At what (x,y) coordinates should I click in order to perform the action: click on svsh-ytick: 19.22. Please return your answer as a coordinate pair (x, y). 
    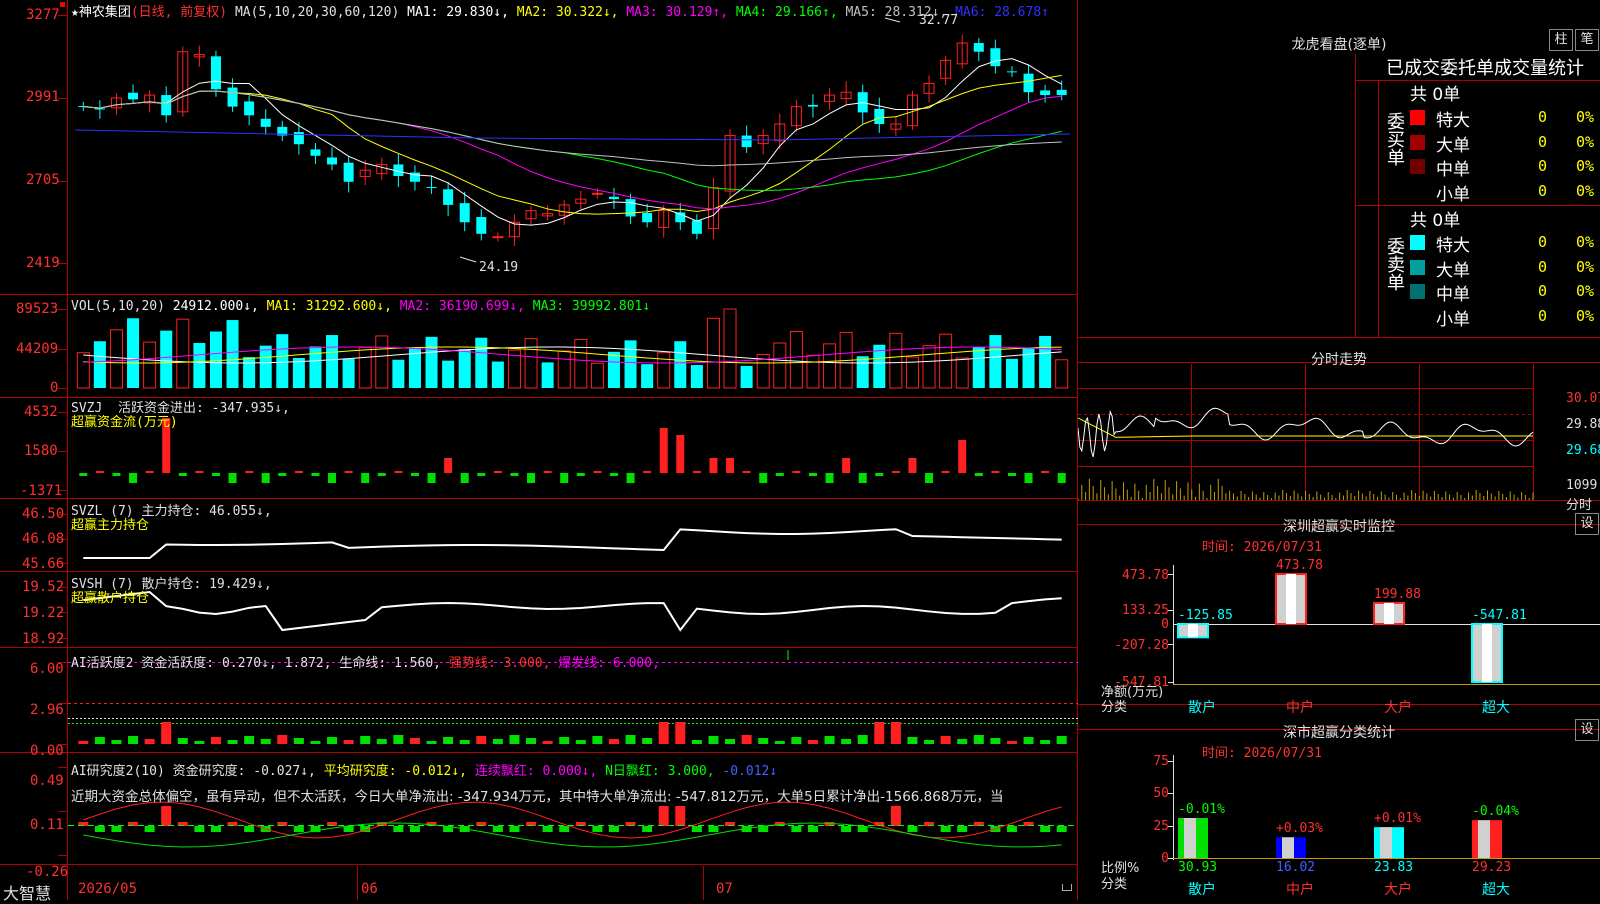
    Looking at the image, I should click on (43, 613).